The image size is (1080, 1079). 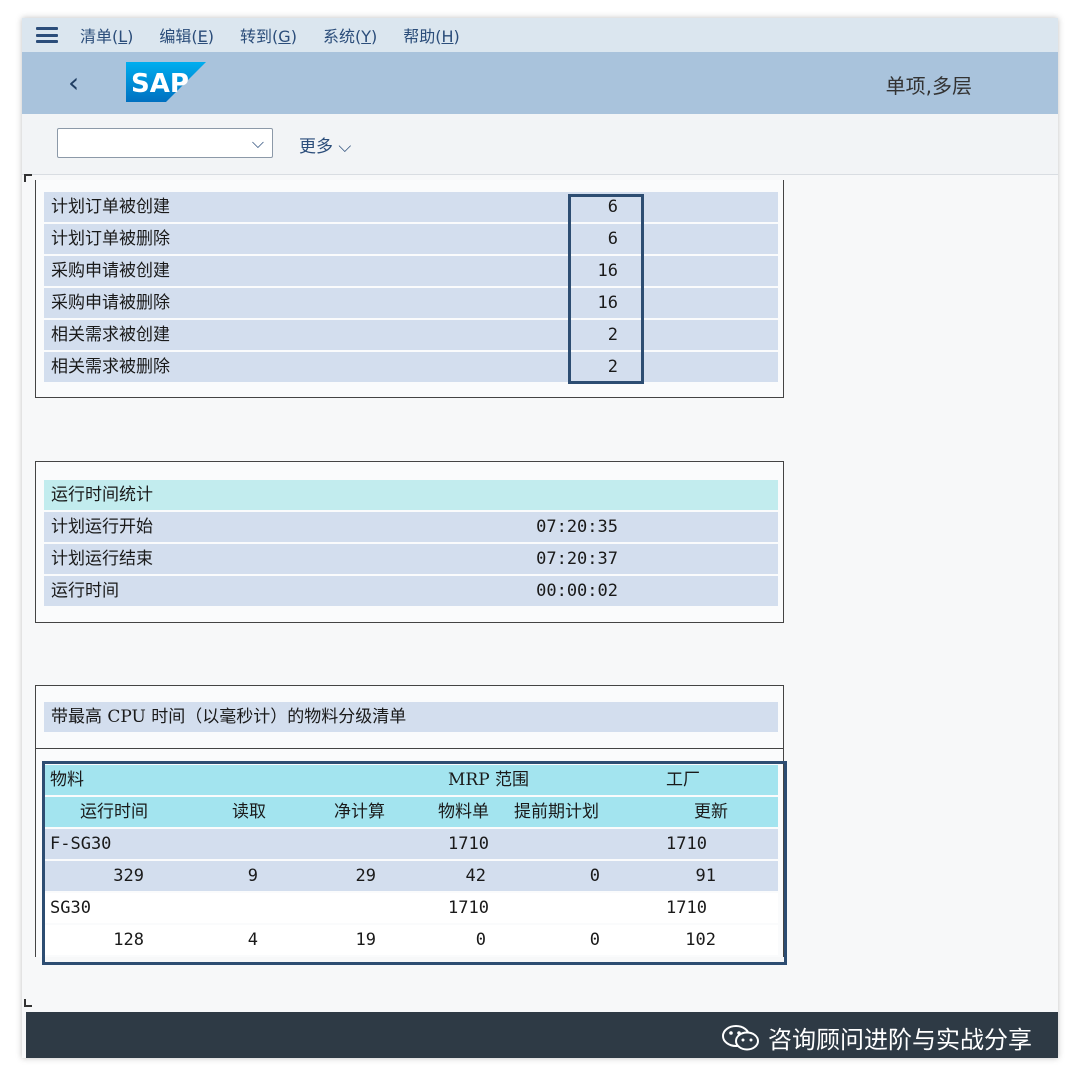 I want to click on watermark: 咨询顾问进阶与实战分享, so click(x=877, y=1037).